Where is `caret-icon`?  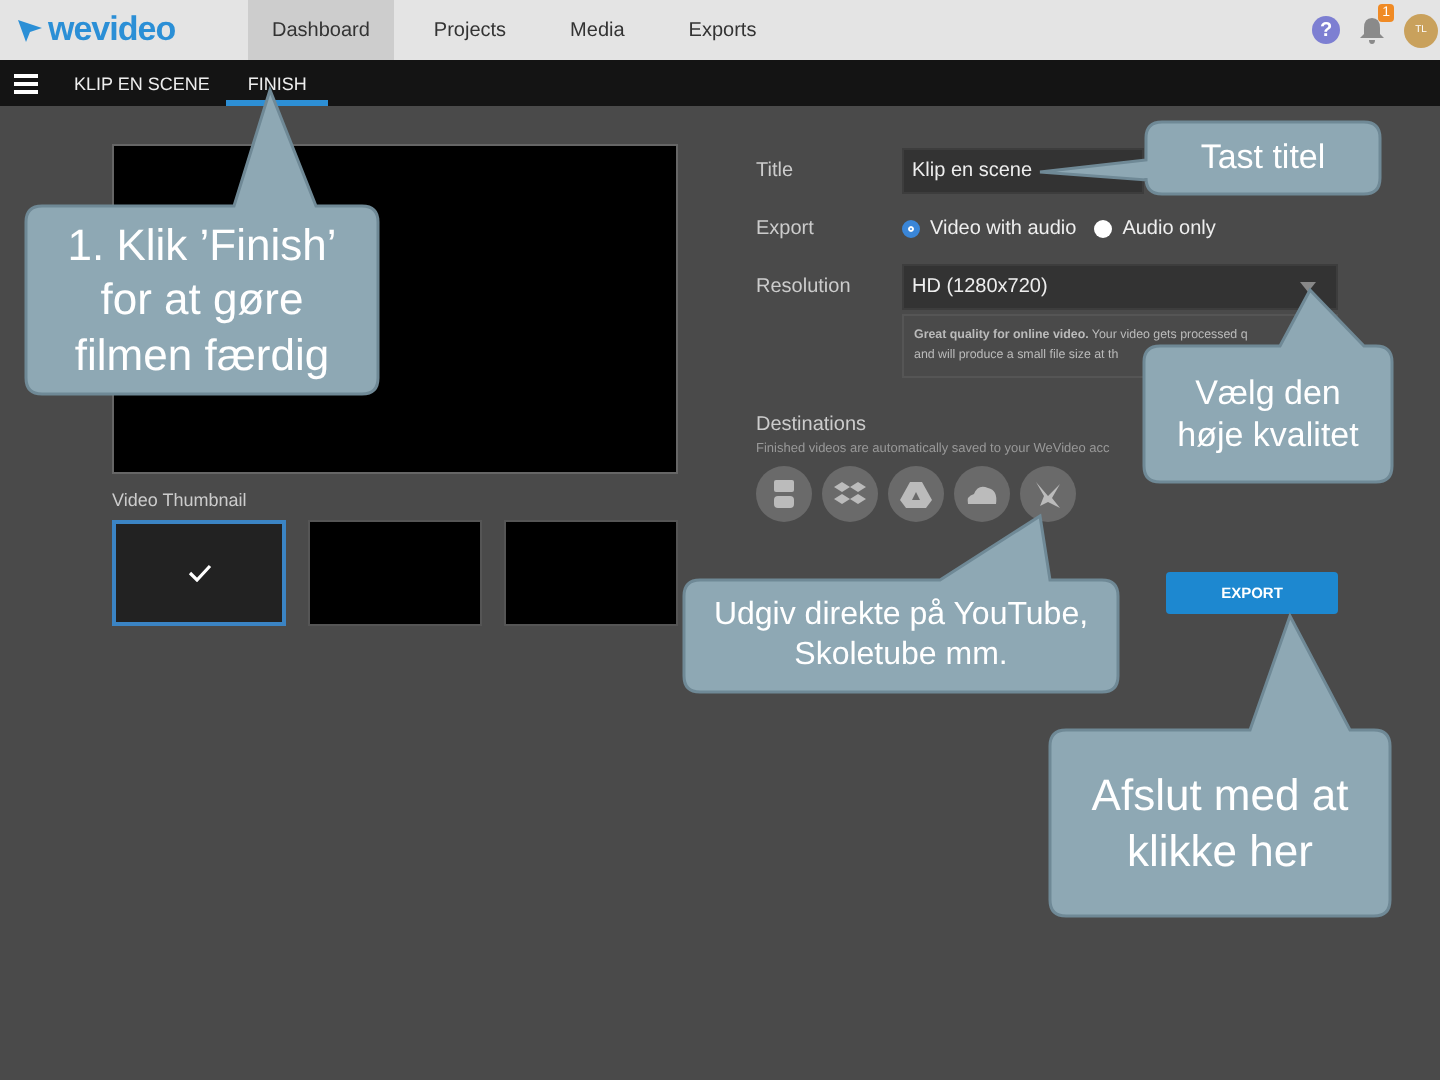
caret-icon is located at coordinates (1308, 287).